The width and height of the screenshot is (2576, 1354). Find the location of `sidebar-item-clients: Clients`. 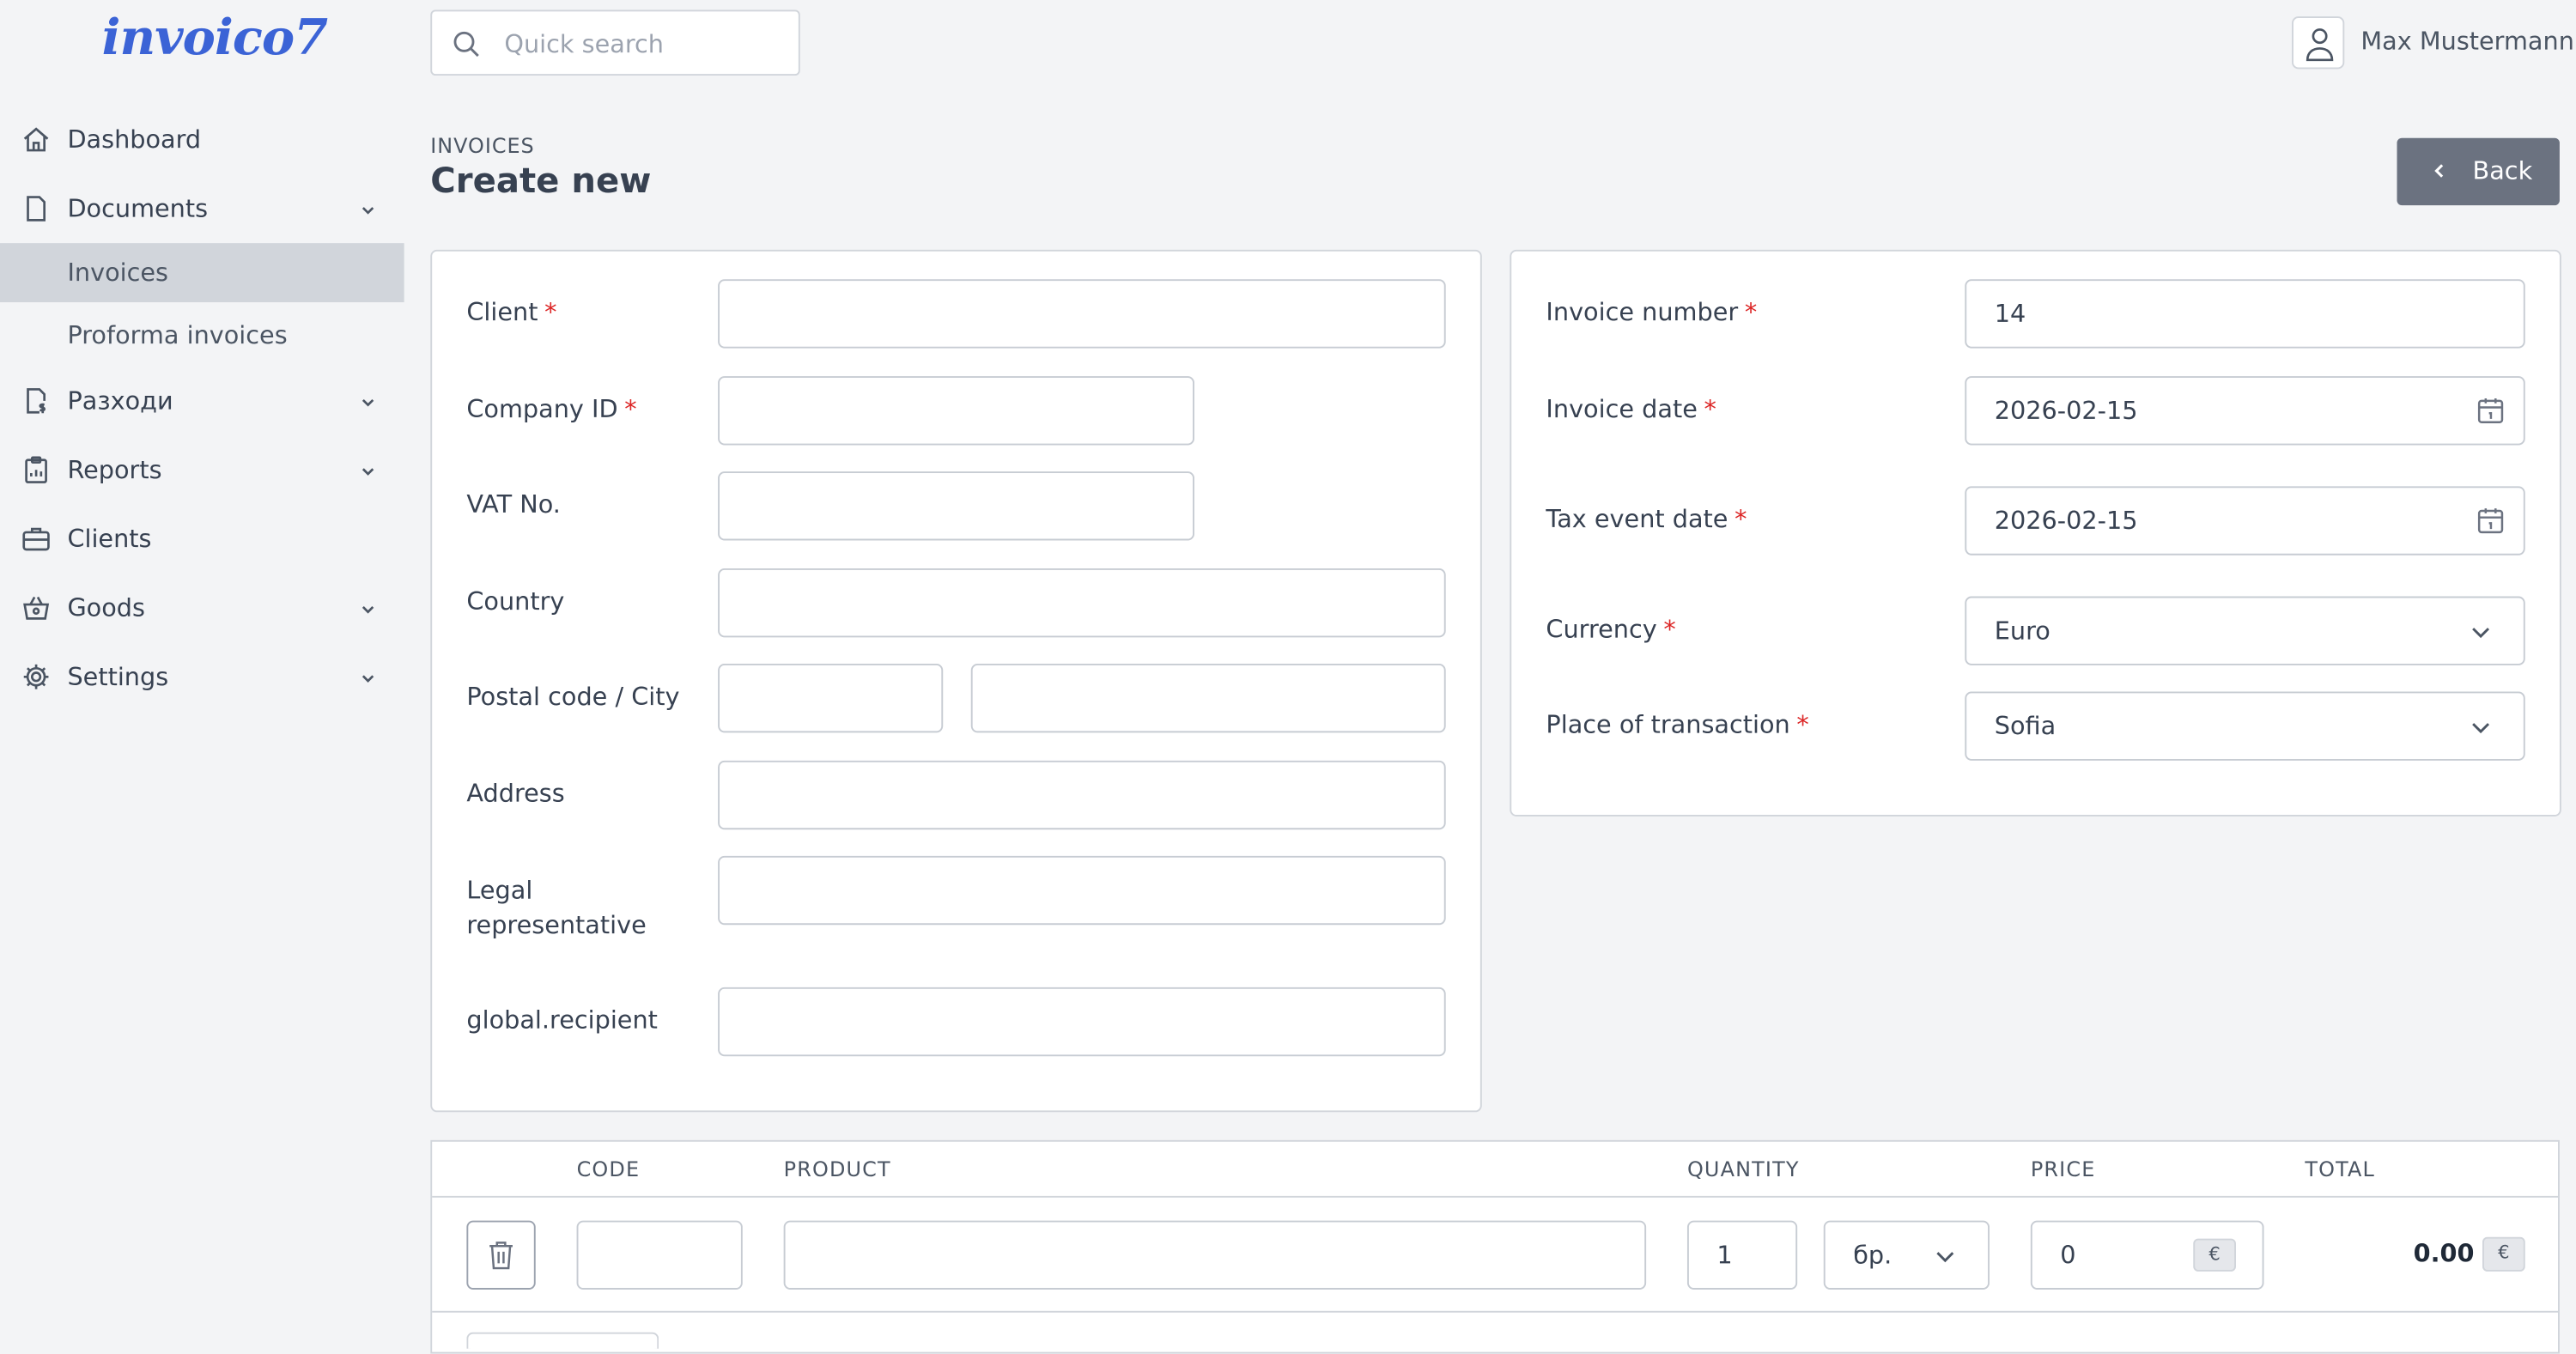

sidebar-item-clients: Clients is located at coordinates (202, 538).